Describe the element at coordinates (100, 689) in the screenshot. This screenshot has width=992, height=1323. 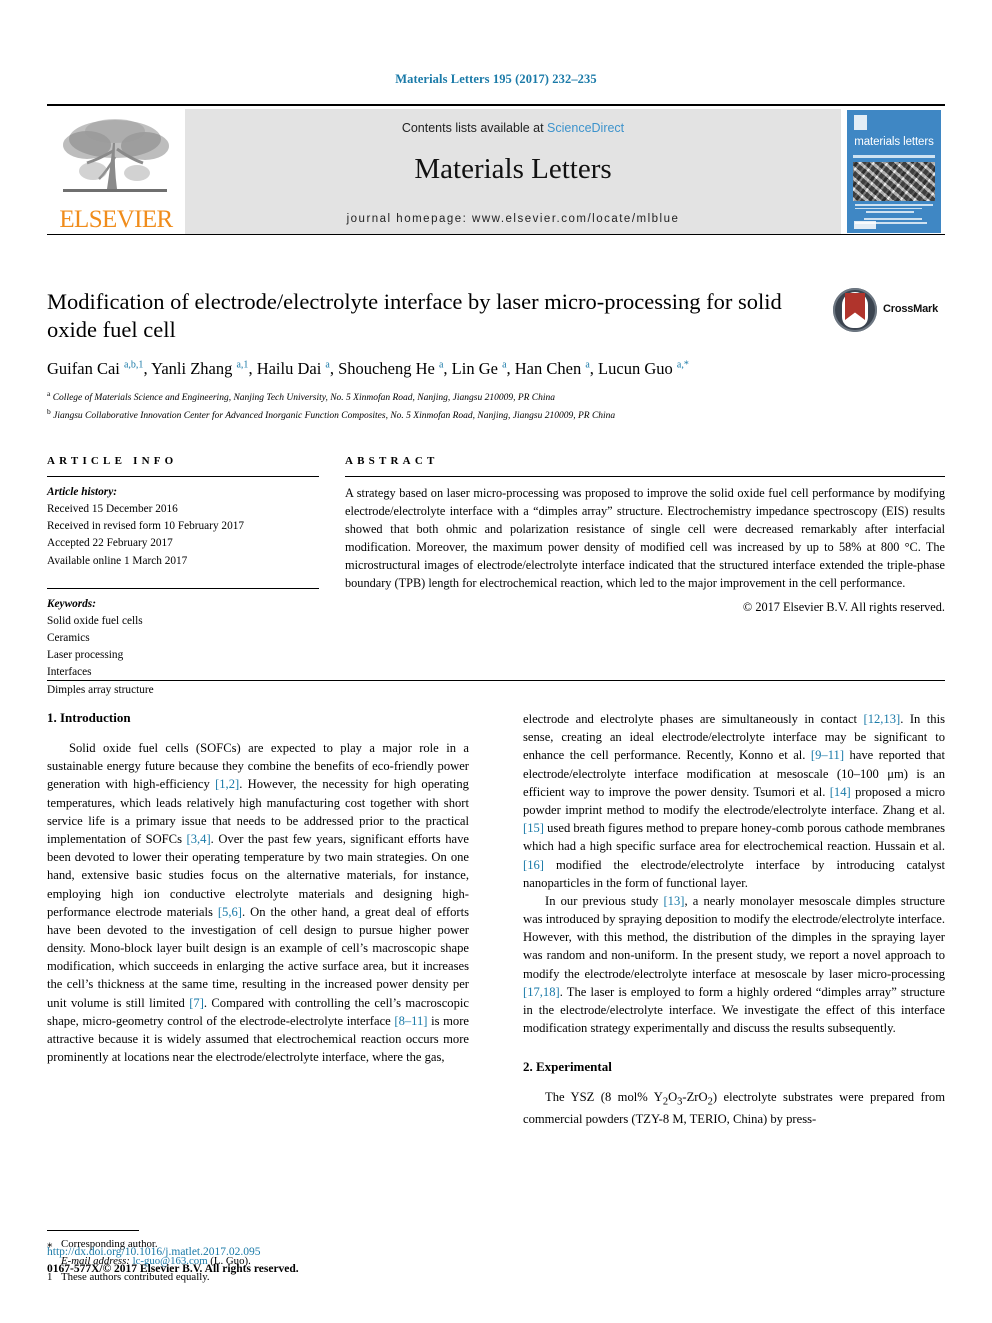
I see `keyword-item: Dimples array structure` at that location.